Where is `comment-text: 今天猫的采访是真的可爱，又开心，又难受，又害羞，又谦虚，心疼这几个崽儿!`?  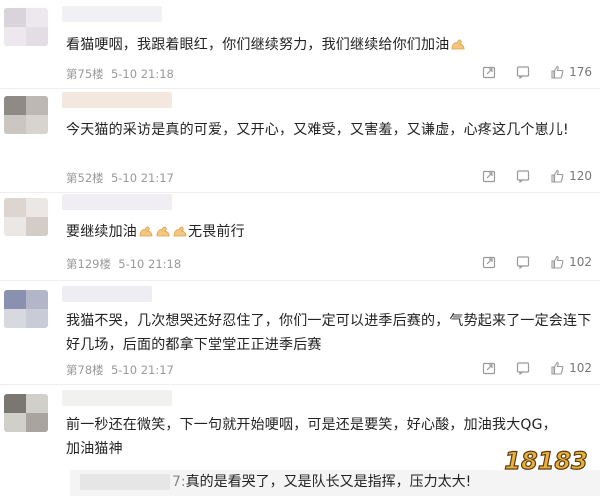 comment-text: 今天猫的采访是真的可爱，又开心，又难受，又害羞，又谦虚，心疼这几个崽儿! is located at coordinates (326, 130).